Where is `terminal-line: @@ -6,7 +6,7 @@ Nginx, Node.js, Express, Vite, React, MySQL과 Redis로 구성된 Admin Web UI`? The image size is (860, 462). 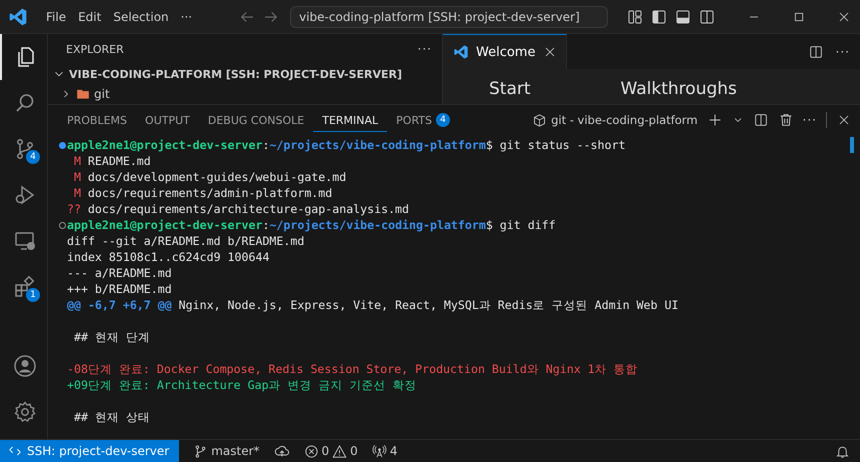
terminal-line: @@ -6,7 +6,7 @@ Nginx, Node.js, Express, Vite, React, MySQL과 Redis로 구성된 Admin Web UI is located at coordinates (372, 305).